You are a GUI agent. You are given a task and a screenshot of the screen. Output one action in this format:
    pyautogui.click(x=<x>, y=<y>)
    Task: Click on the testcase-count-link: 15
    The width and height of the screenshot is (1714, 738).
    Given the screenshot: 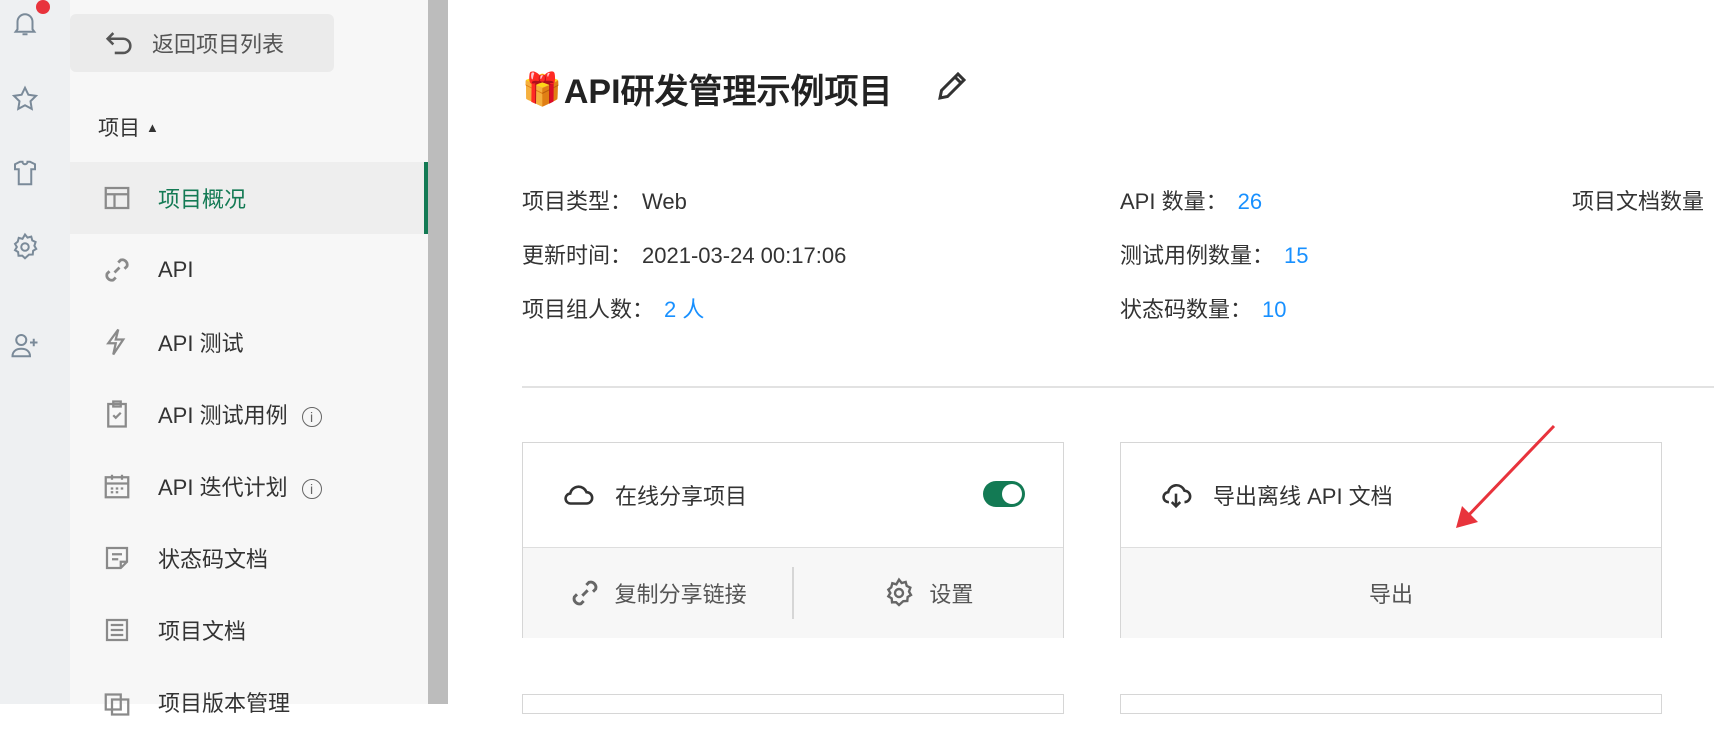 What is the action you would take?
    pyautogui.click(x=1296, y=255)
    